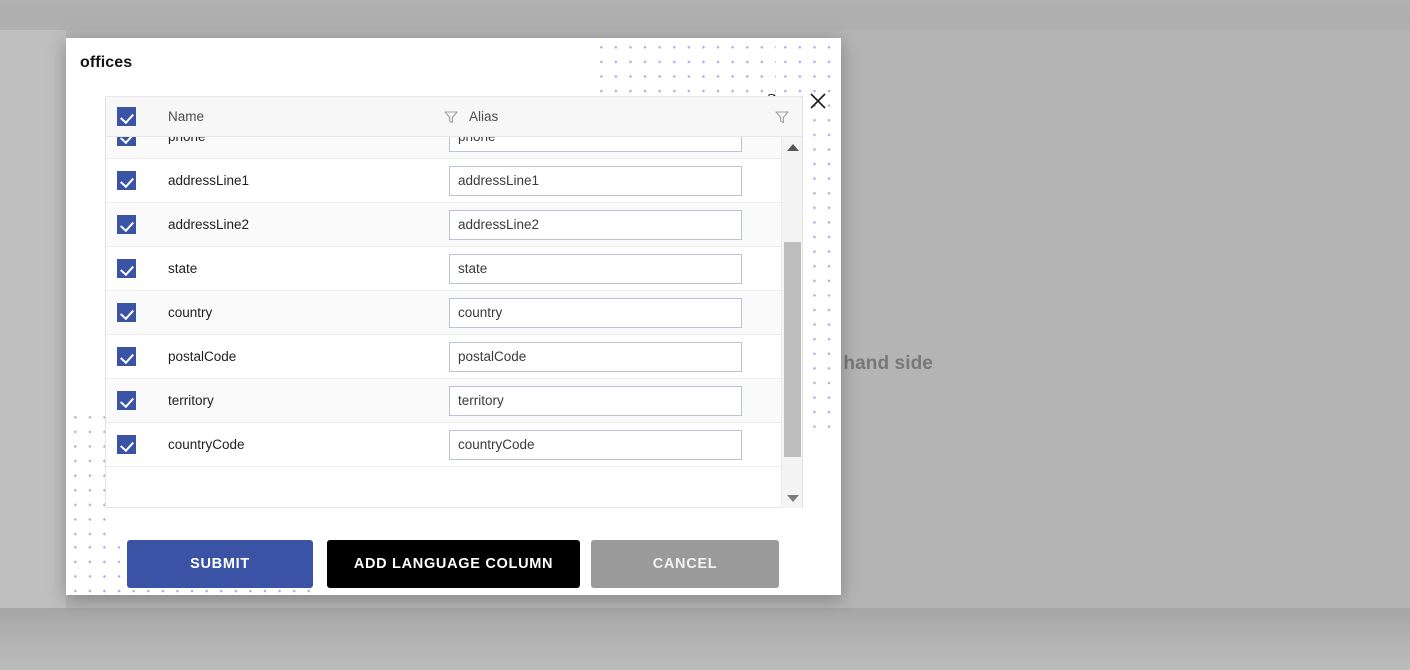  I want to click on row-name-label: country, so click(190, 312).